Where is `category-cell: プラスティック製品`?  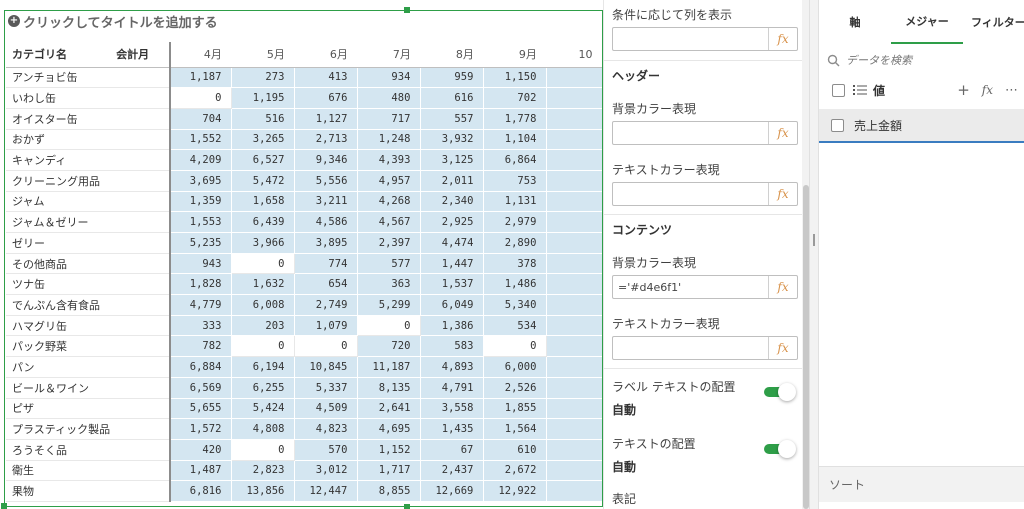
category-cell: プラスティック製品 is located at coordinates (58, 429).